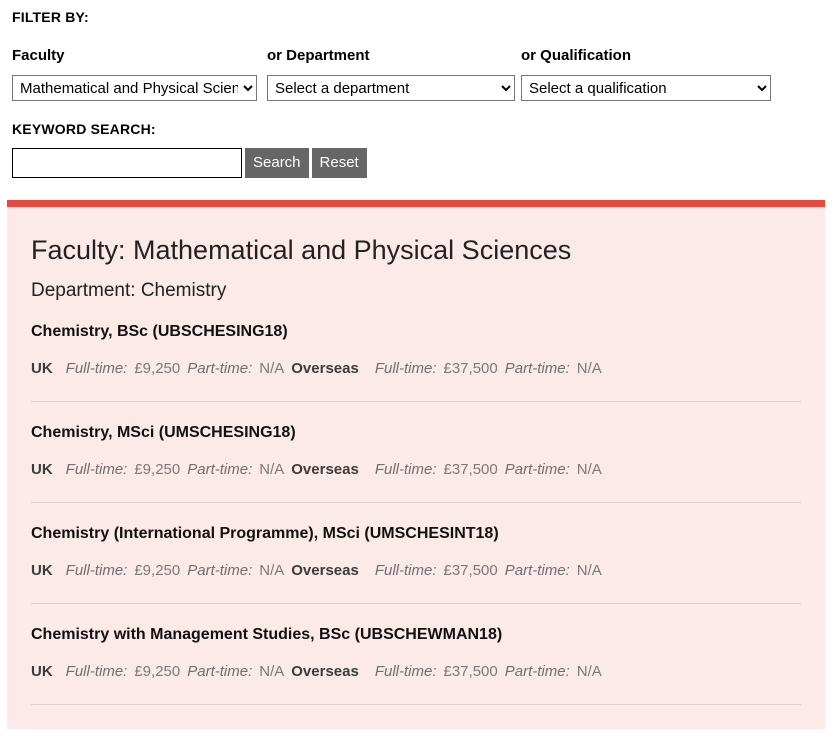 The width and height of the screenshot is (834, 747). What do you see at coordinates (416, 705) in the screenshot?
I see `results-bottom-divider` at bounding box center [416, 705].